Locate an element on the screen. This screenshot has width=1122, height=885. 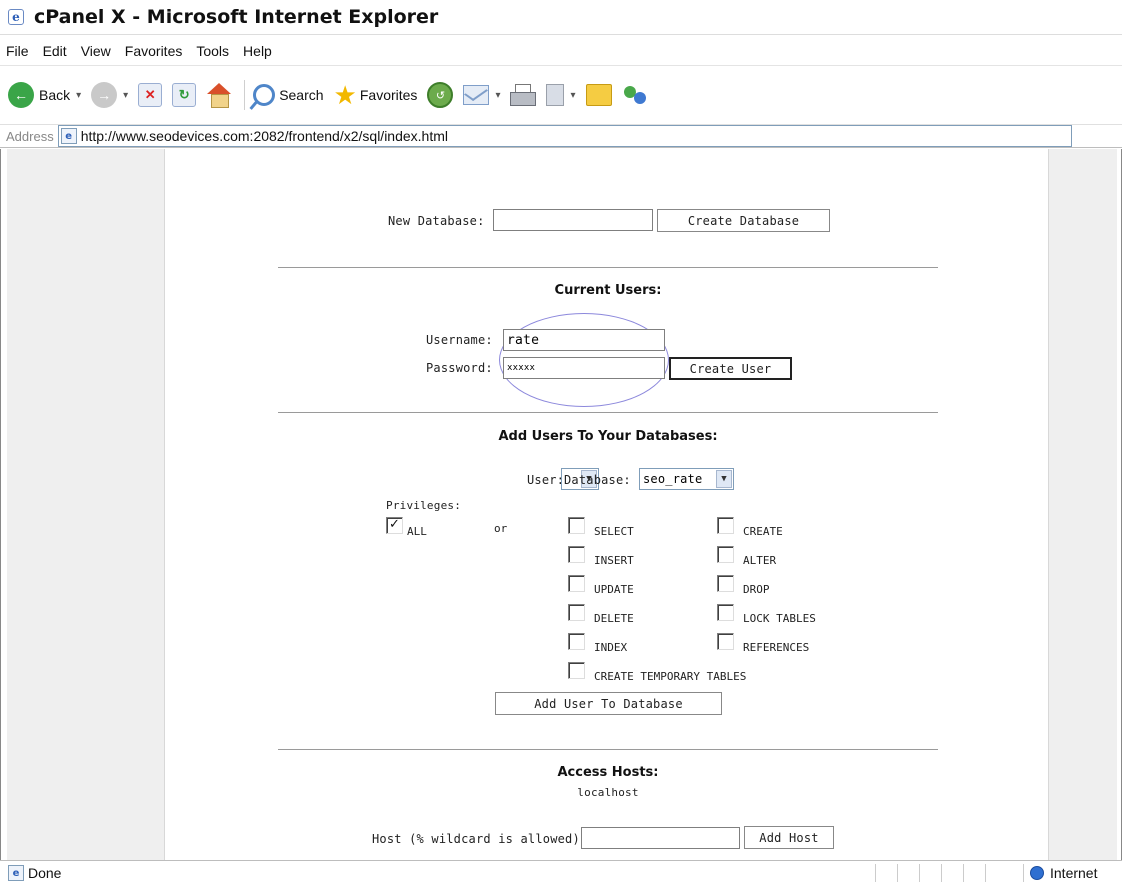
create-database-button: Create Database is located at coordinates (743, 220).